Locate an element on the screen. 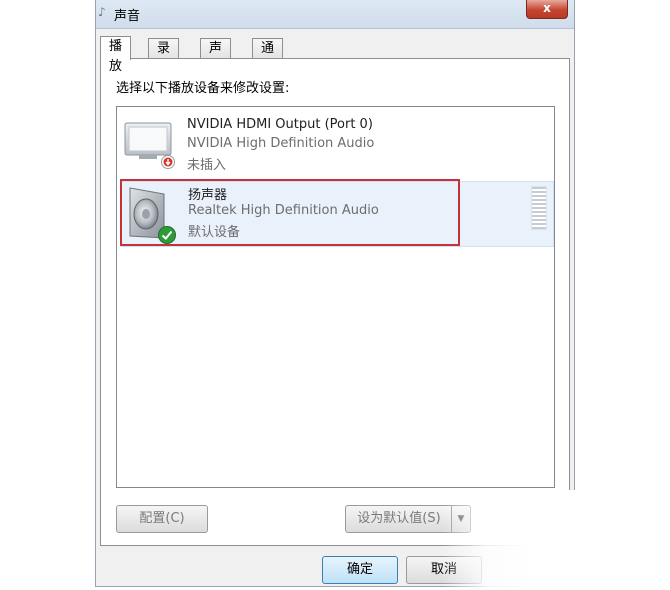 This screenshot has width=670, height=590. device-item-speaker: 扬声器 Realtek High Definition Audio 默认设备 is located at coordinates (337, 213).